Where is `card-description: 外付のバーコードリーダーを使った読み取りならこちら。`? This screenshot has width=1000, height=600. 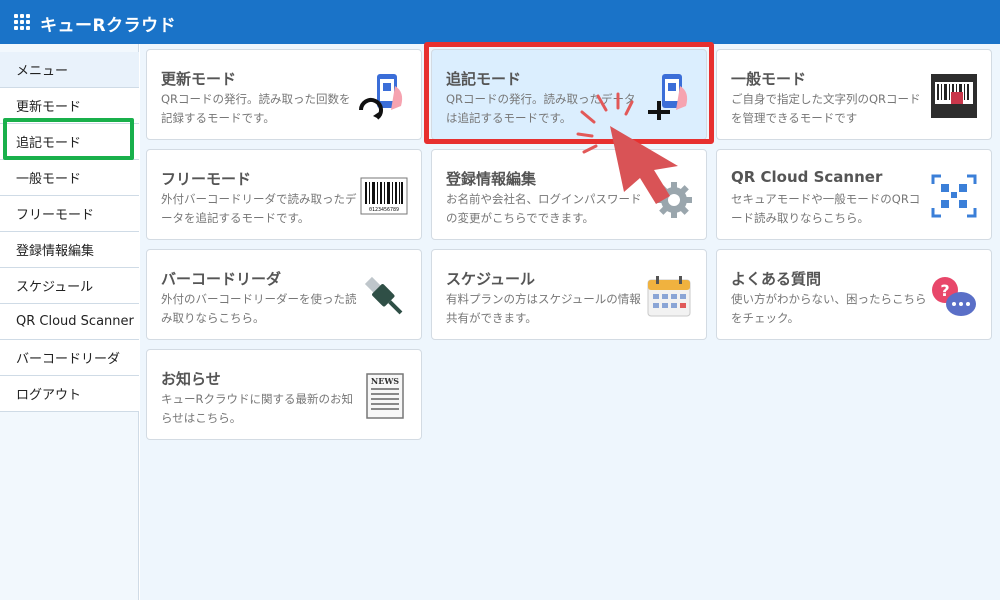
card-description: 外付のバーコードリーダーを使った読み取りならこちら。 is located at coordinates (259, 308).